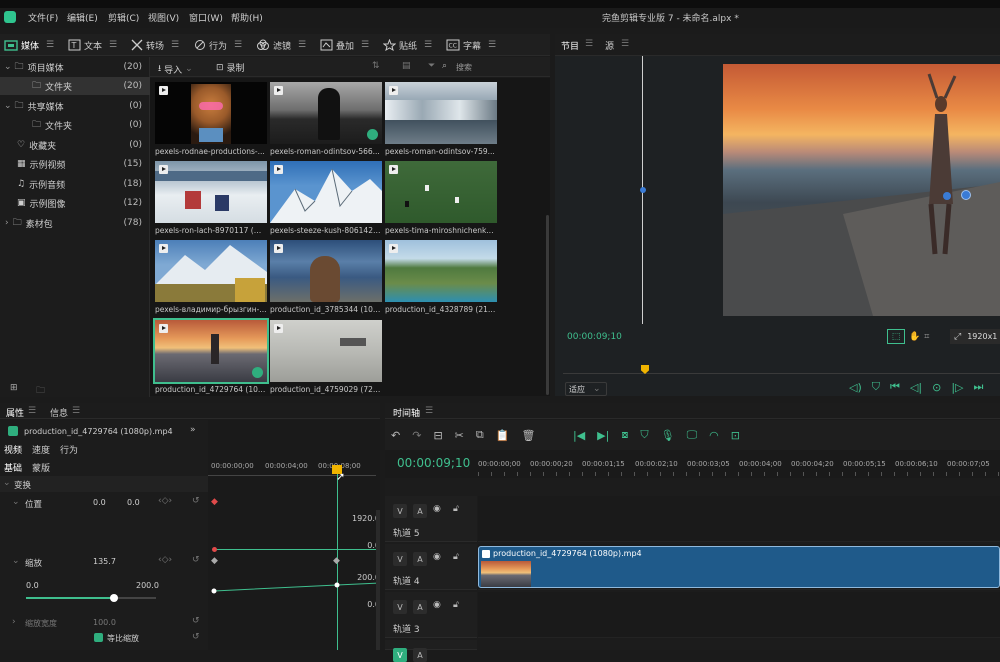 The width and height of the screenshot is (1000, 662). I want to click on scissors-icon: ✂, so click(459, 435).